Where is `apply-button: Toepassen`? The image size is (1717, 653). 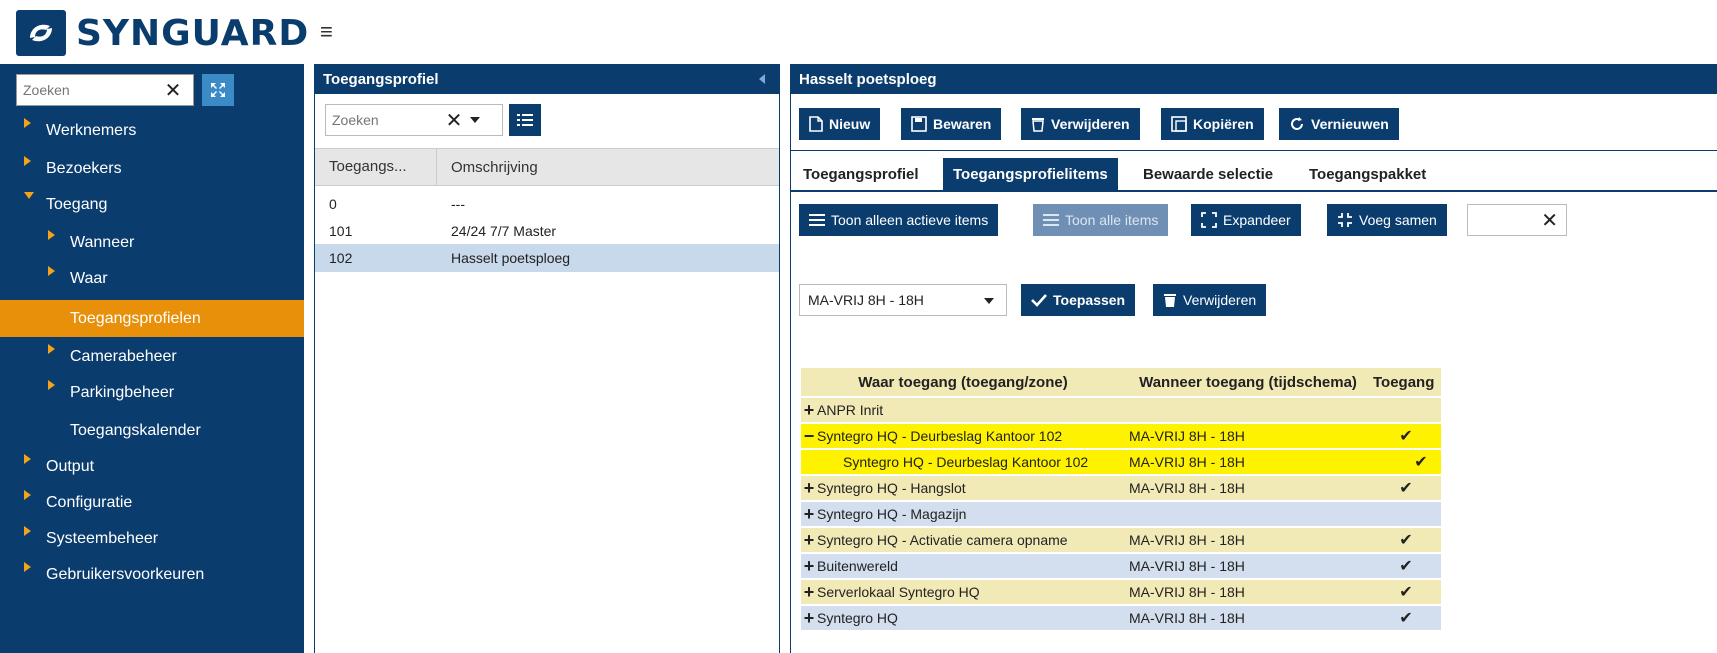
apply-button: Toepassen is located at coordinates (1078, 300).